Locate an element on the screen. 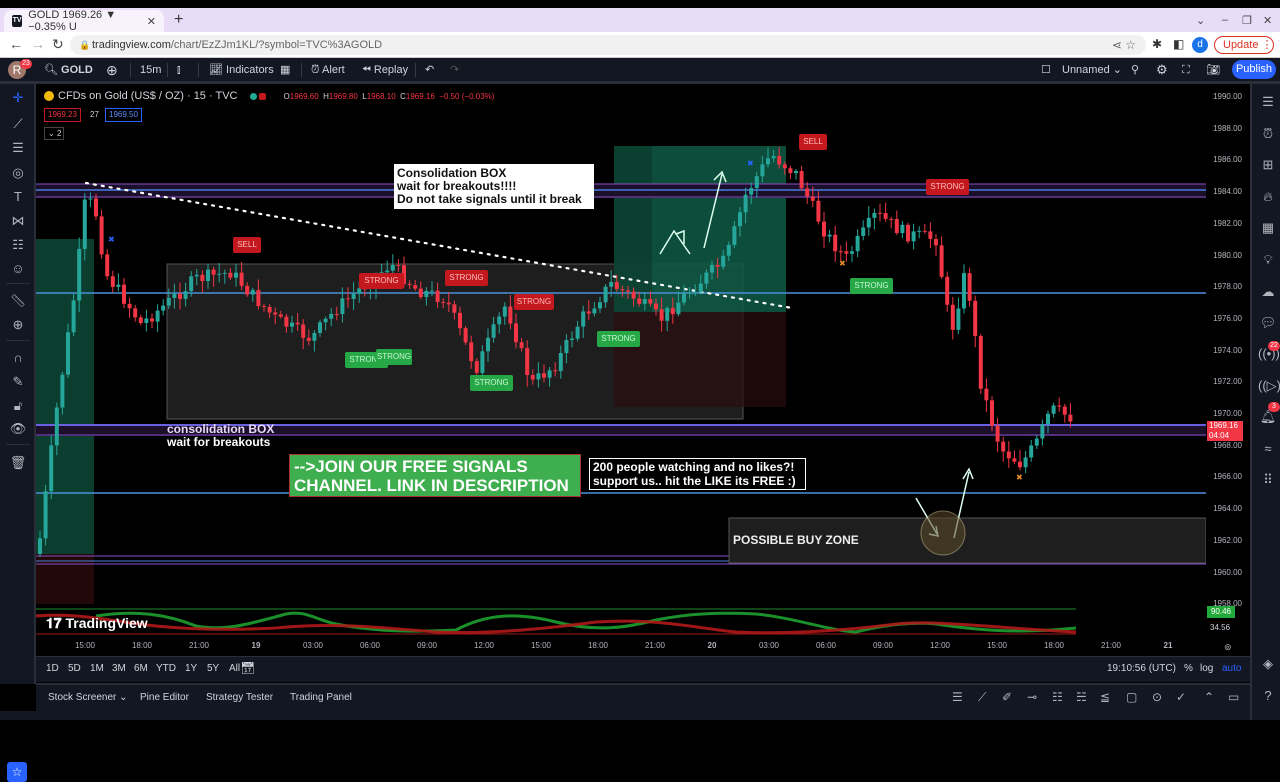  collapse-up-icon: ⌃ is located at coordinates (1209, 697).